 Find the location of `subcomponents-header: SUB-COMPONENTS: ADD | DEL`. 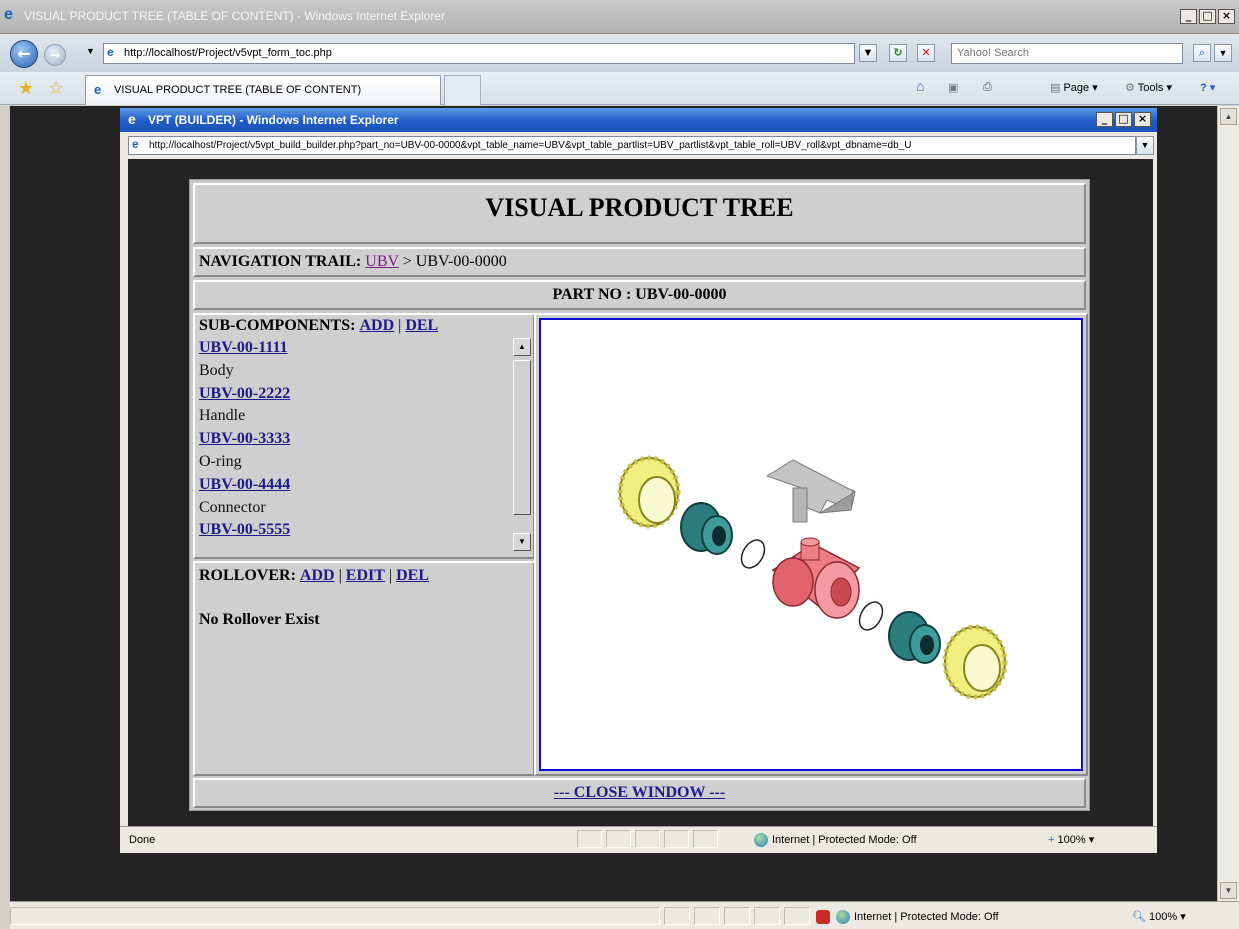

subcomponents-header: SUB-COMPONENTS: ADD | DEL is located at coordinates (318, 326).